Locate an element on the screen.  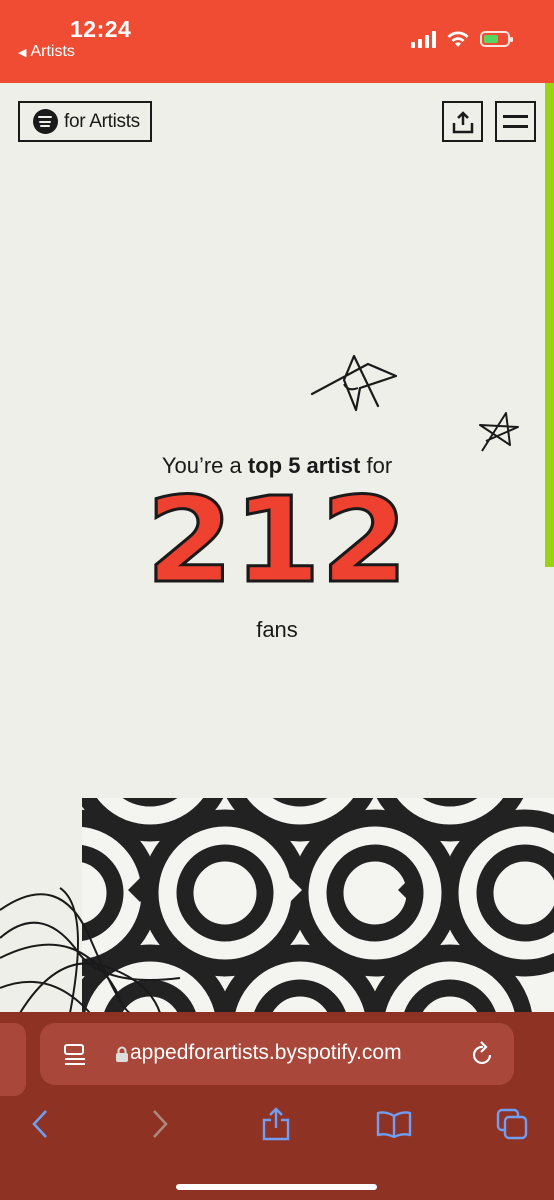
forward-button is located at coordinates (160, 1124).